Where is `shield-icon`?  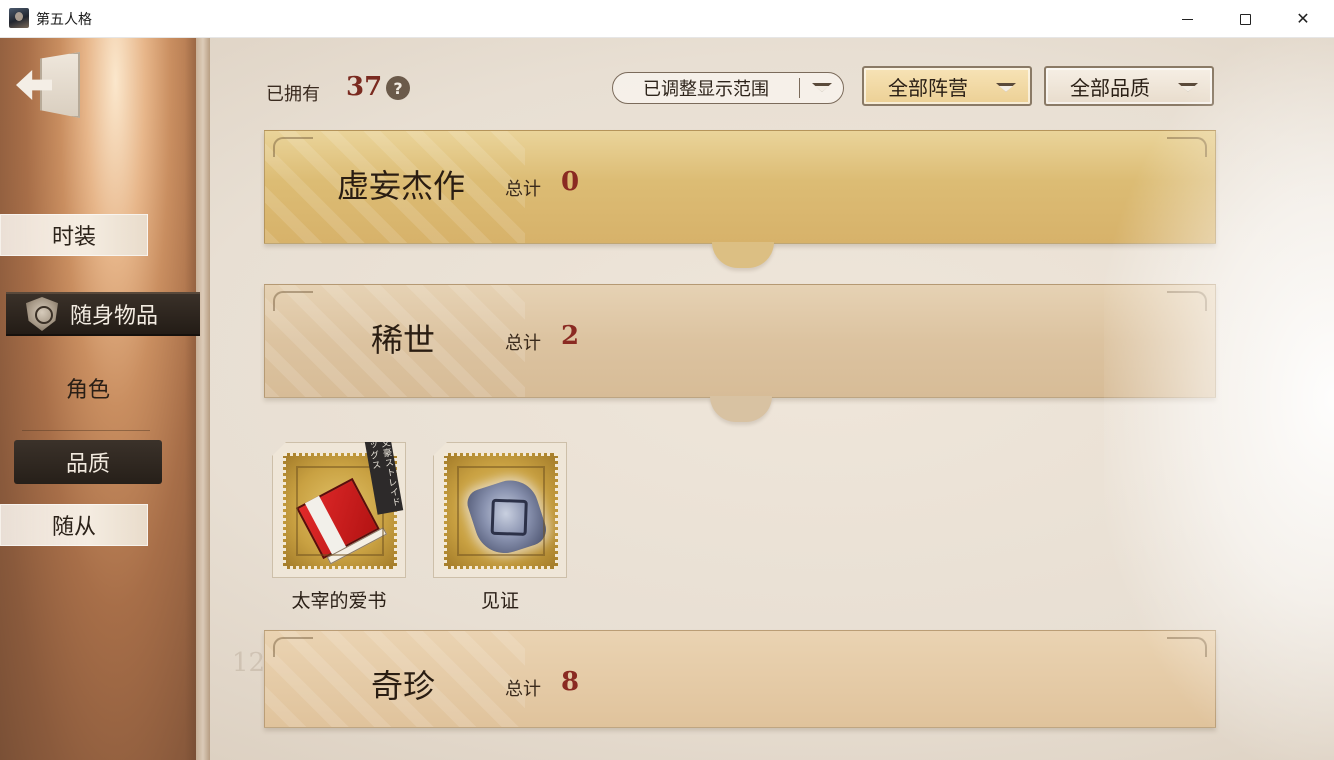
shield-icon is located at coordinates (42, 314).